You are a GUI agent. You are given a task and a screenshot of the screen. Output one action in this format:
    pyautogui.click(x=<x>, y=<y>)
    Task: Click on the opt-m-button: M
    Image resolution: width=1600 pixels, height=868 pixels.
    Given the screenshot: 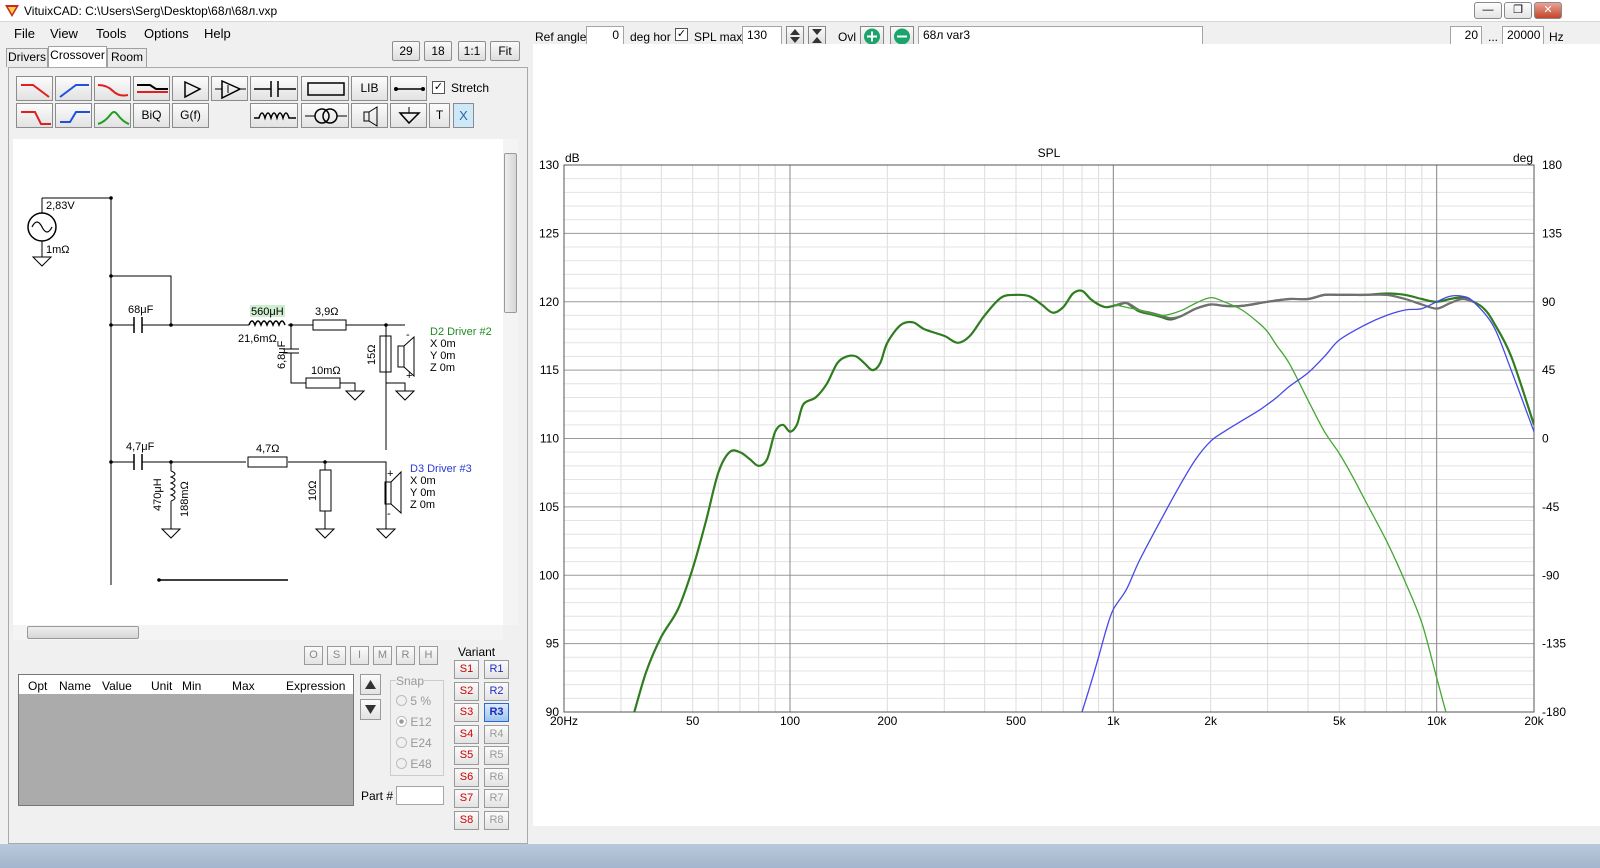 What is the action you would take?
    pyautogui.click(x=382, y=655)
    